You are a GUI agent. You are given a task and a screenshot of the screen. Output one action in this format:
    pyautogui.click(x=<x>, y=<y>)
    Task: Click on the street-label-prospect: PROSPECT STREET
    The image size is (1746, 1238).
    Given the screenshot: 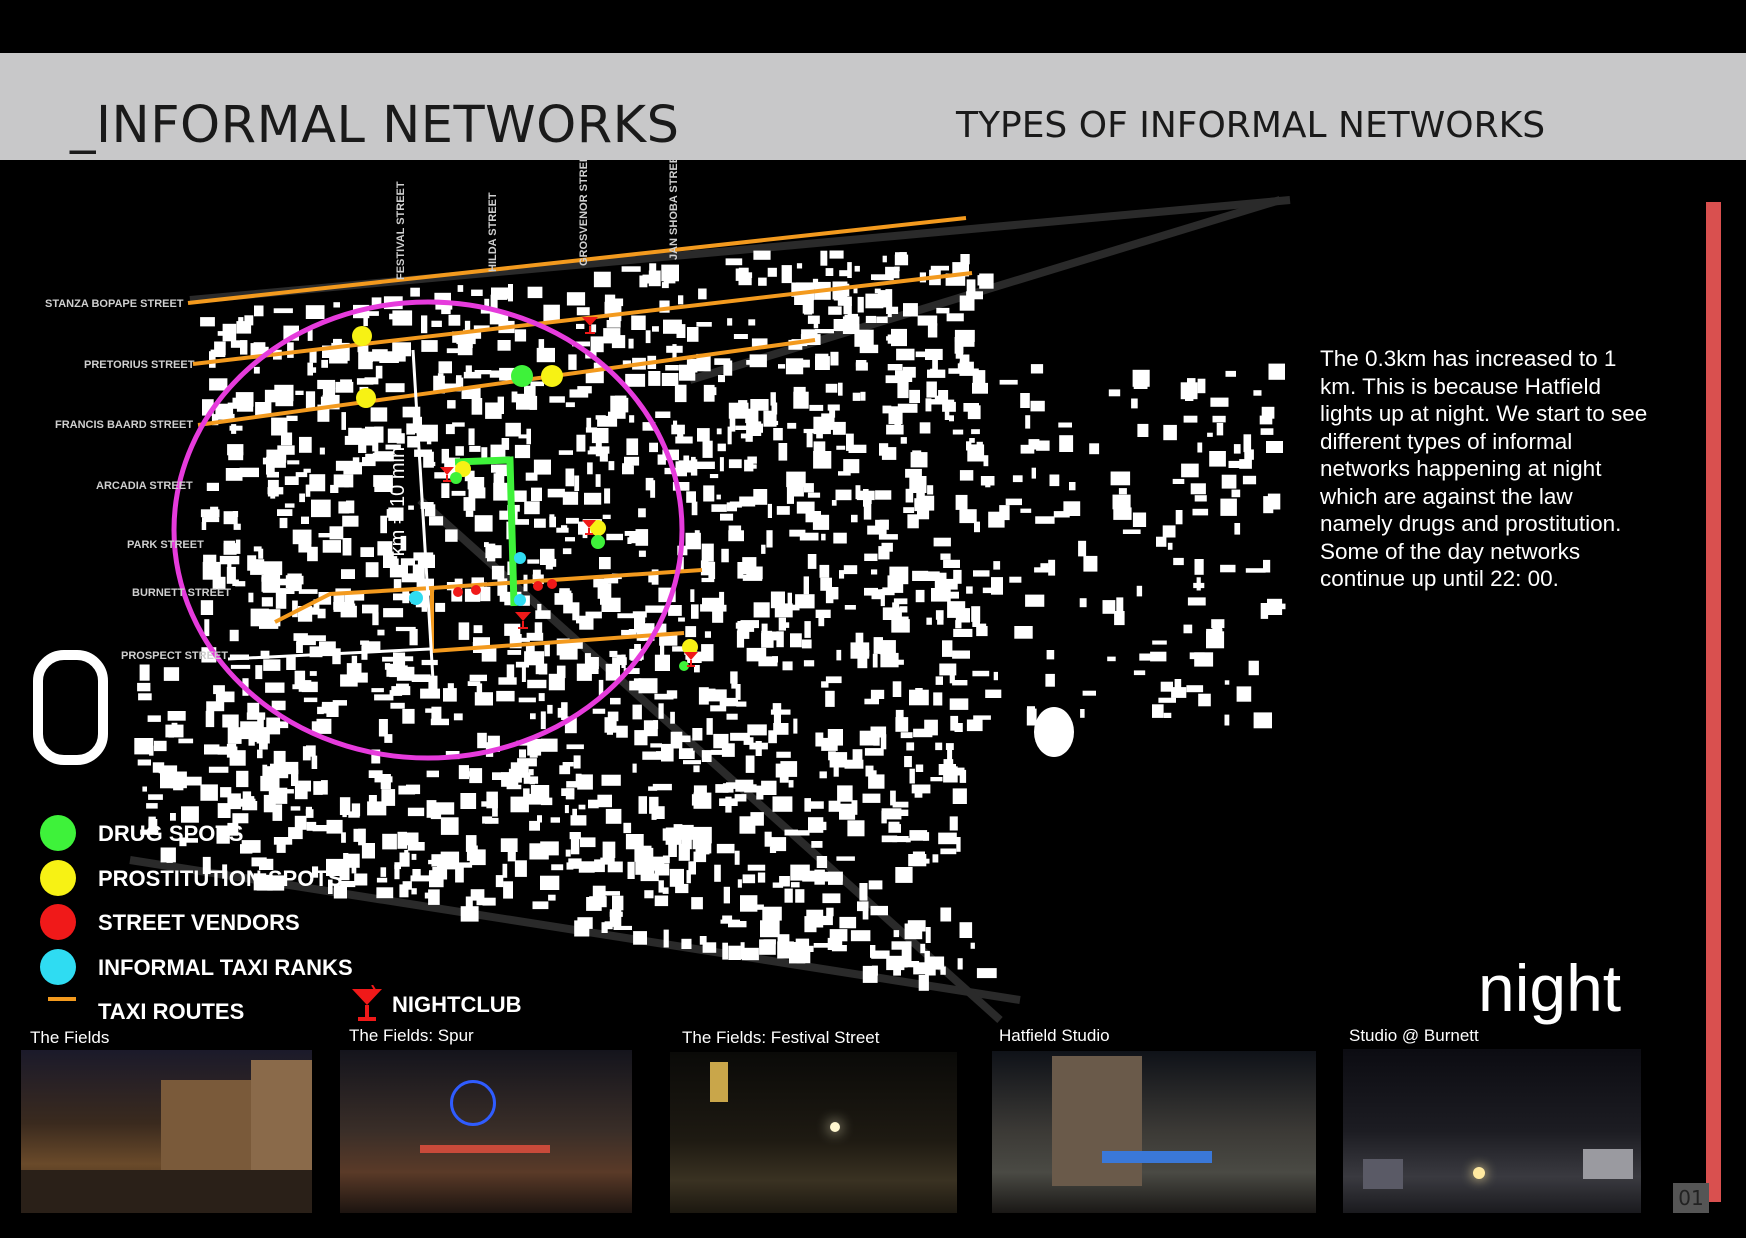 What is the action you would take?
    pyautogui.click(x=174, y=656)
    